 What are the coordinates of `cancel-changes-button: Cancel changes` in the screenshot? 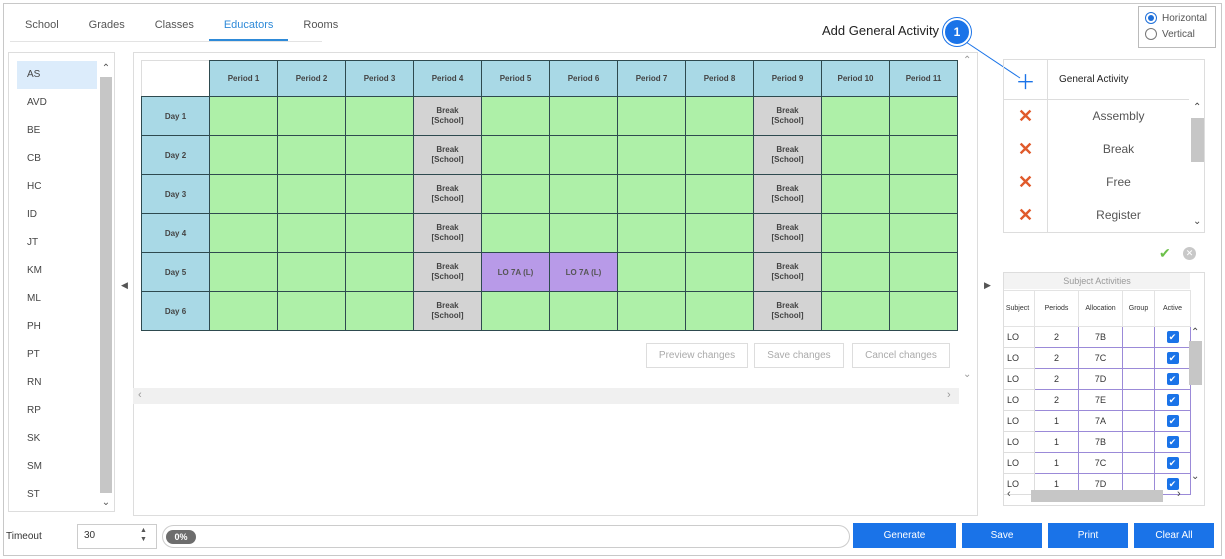 It's located at (901, 355).